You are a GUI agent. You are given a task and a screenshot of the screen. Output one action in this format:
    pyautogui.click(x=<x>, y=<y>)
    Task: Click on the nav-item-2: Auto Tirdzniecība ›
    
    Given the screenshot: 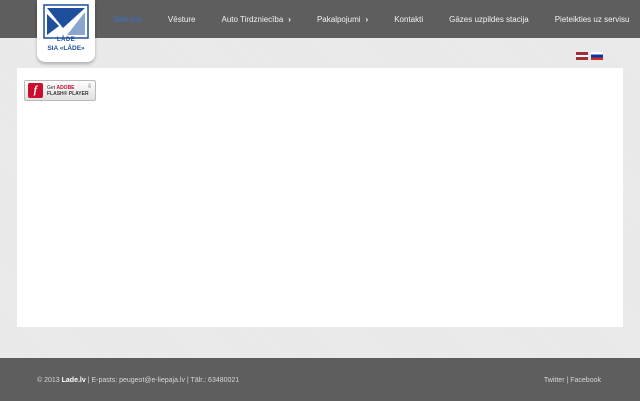 What is the action you would take?
    pyautogui.click(x=255, y=19)
    